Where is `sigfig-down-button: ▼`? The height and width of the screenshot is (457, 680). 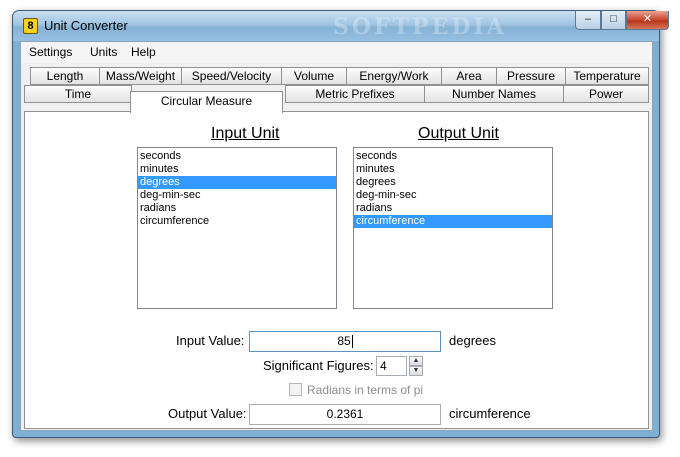
sigfig-down-button: ▼ is located at coordinates (416, 371).